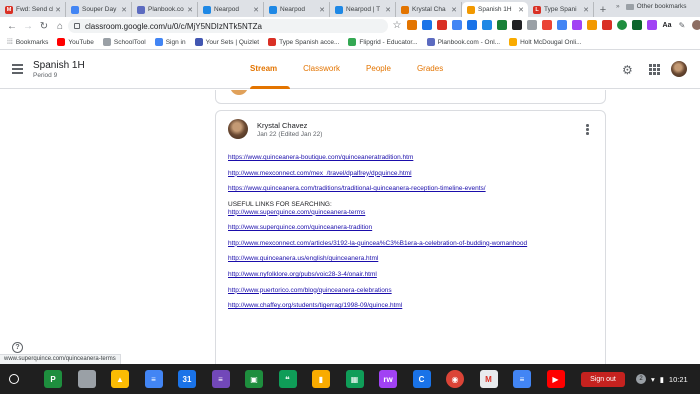  What do you see at coordinates (603, 379) in the screenshot?
I see `sign-out-button: Sign out` at bounding box center [603, 379].